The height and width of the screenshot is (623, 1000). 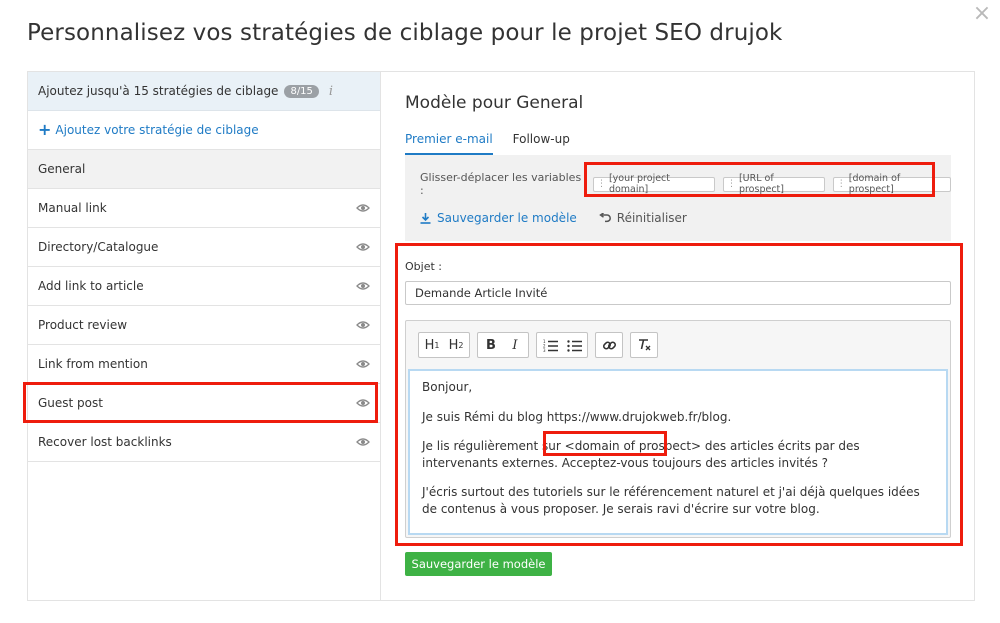 I want to click on bold-button: B, so click(x=491, y=345).